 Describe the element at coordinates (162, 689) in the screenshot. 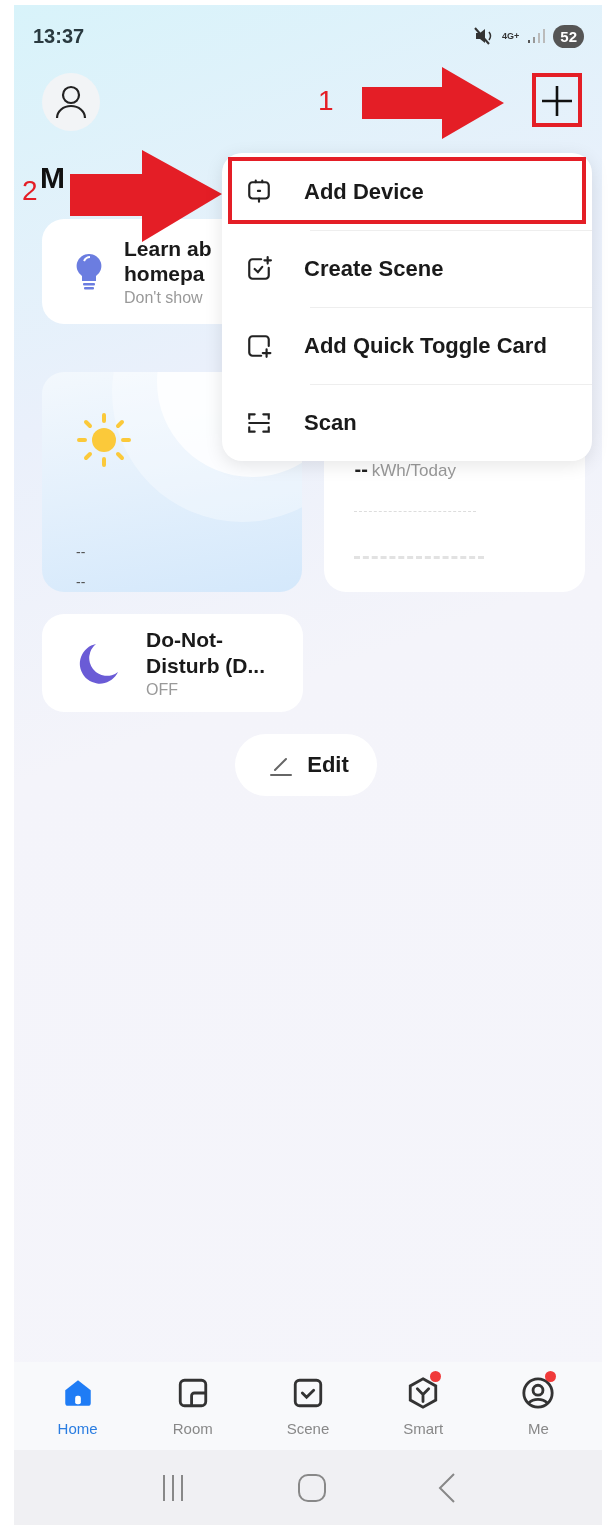

I see `dnd-status: OFF` at that location.